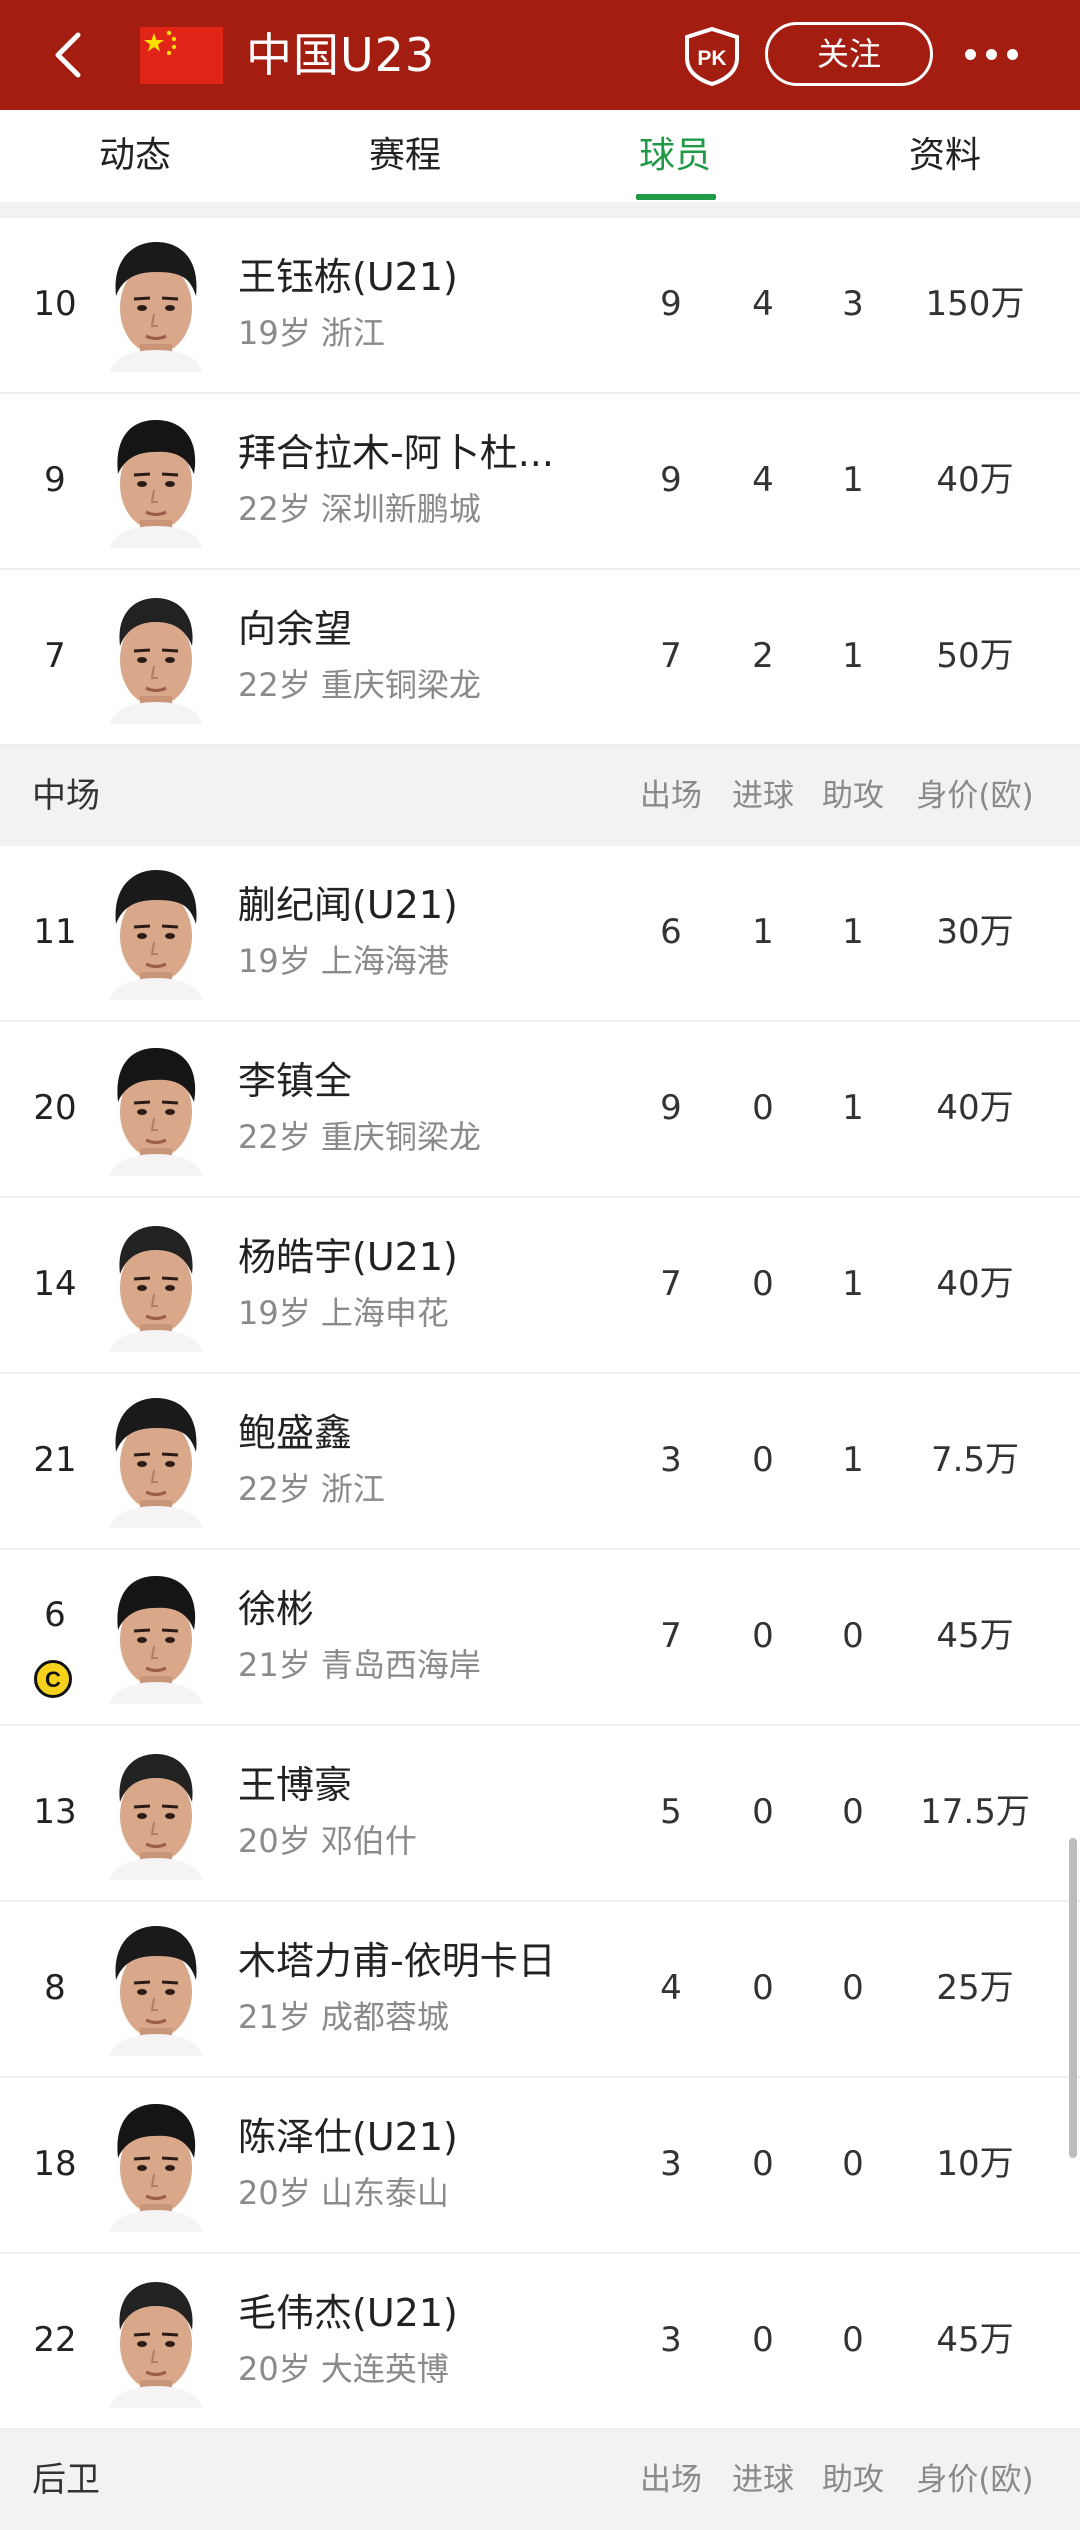 Image resolution: width=1080 pixels, height=2530 pixels. Describe the element at coordinates (540, 658) in the screenshot. I see `player-row: 7 向余望 22岁 重庆铜梁龙 7 2 1 50万` at that location.